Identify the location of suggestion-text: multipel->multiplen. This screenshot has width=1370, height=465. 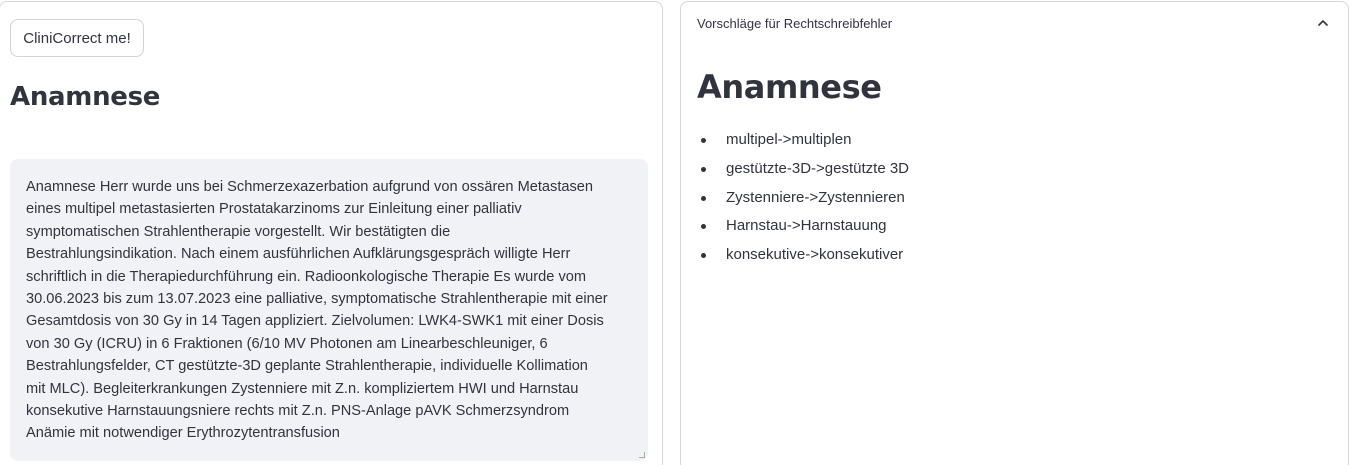
(789, 139).